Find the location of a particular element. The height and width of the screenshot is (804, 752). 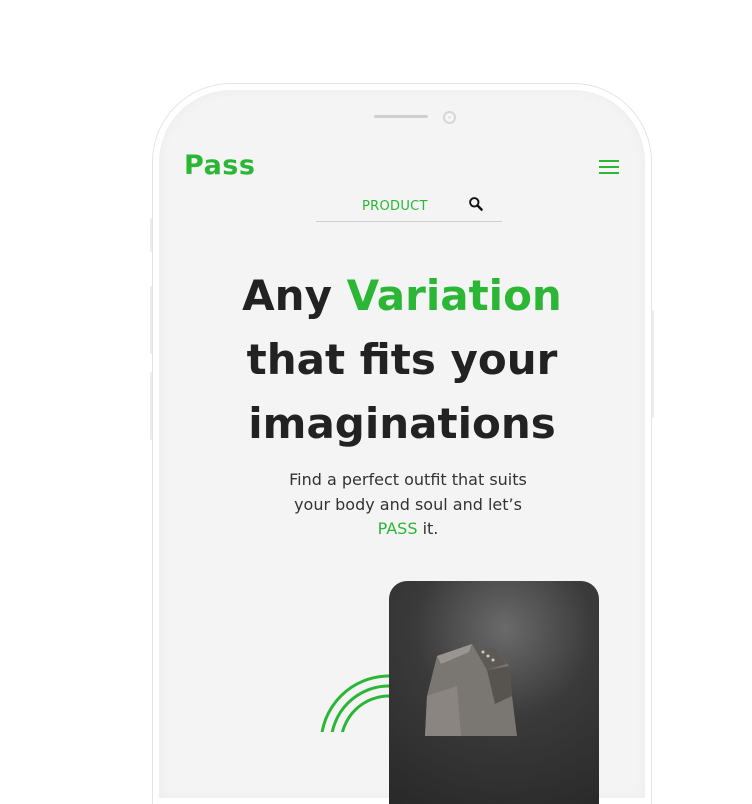

boot-image is located at coordinates (471, 690).